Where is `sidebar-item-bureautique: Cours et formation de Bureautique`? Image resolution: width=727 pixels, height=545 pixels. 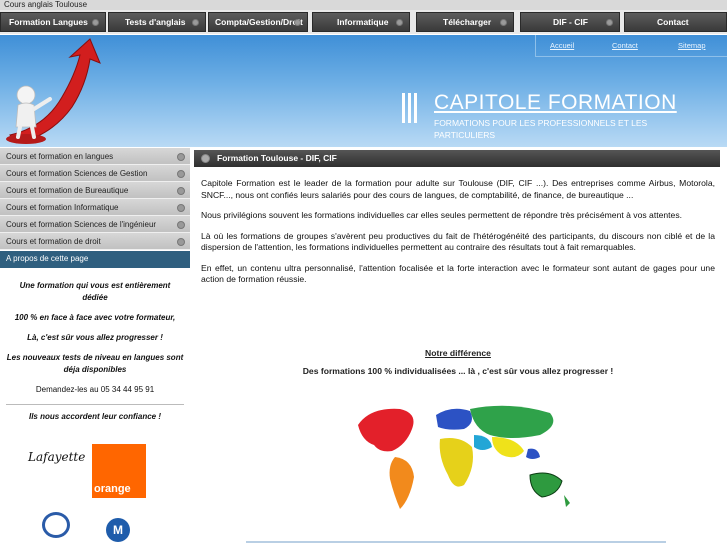
sidebar-item-bureautique: Cours et formation de Bureautique is located at coordinates (95, 190).